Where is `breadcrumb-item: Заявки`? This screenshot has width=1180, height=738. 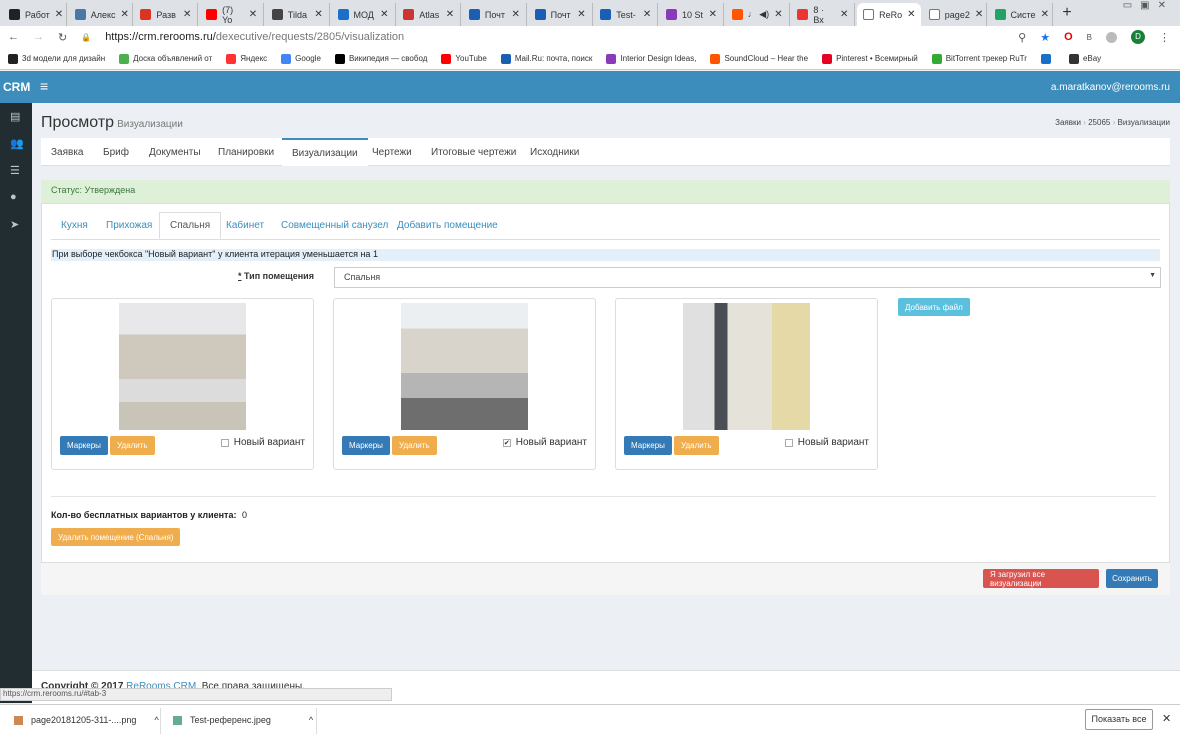
breadcrumb-item: Заявки is located at coordinates (1068, 122).